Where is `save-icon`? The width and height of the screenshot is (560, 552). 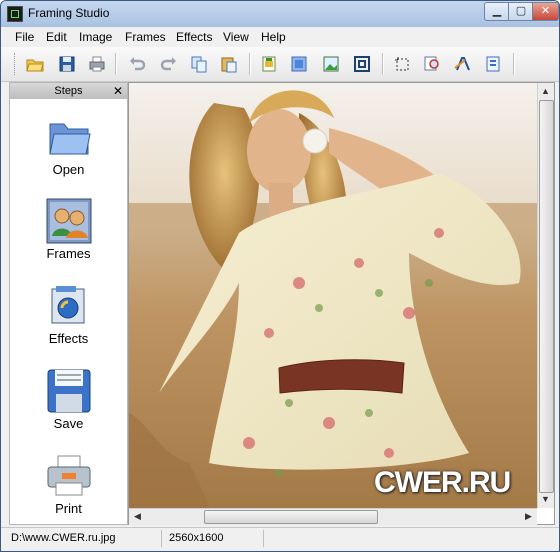
save-icon is located at coordinates (67, 64).